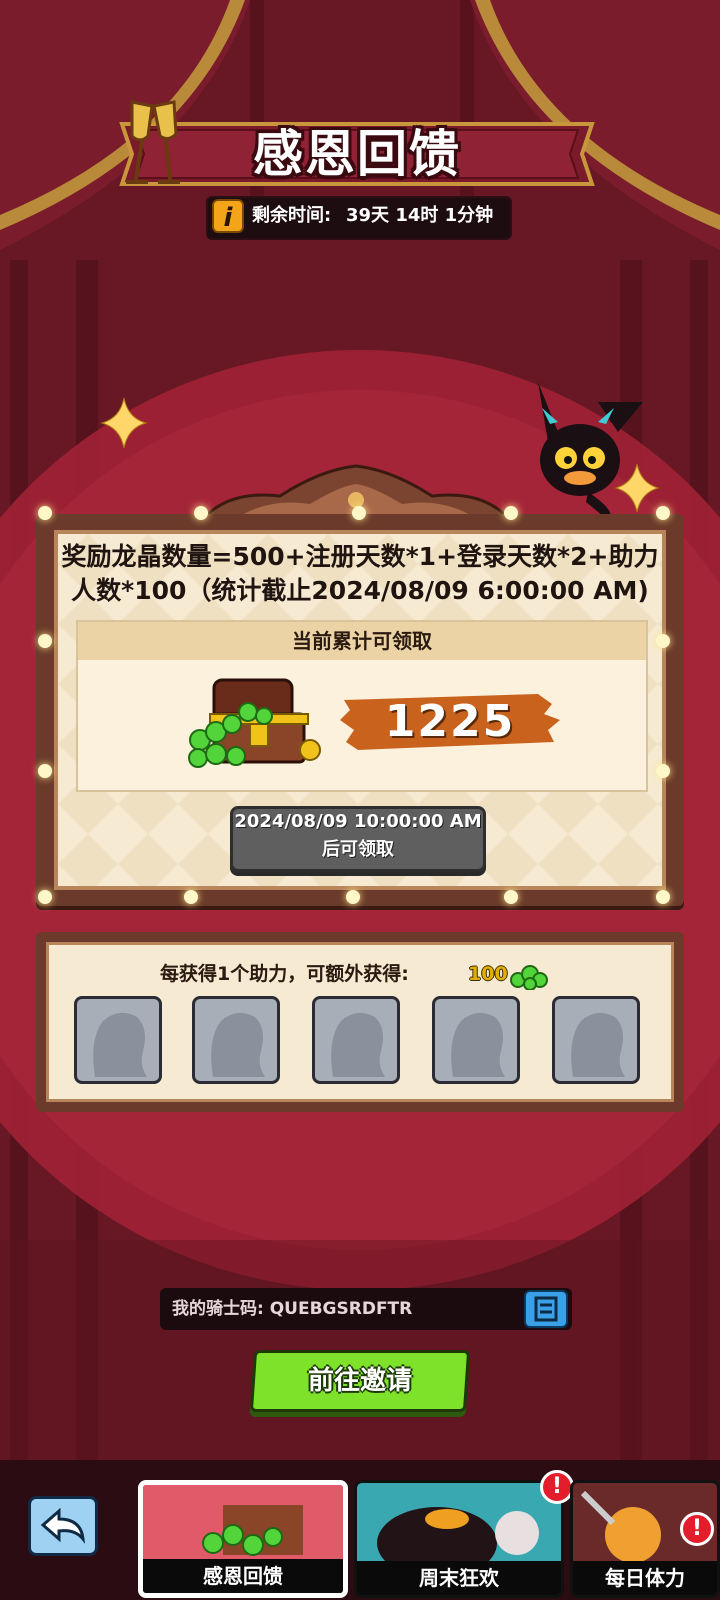 The height and width of the screenshot is (1600, 720). I want to click on treasure-chest-icon, so click(254, 723).